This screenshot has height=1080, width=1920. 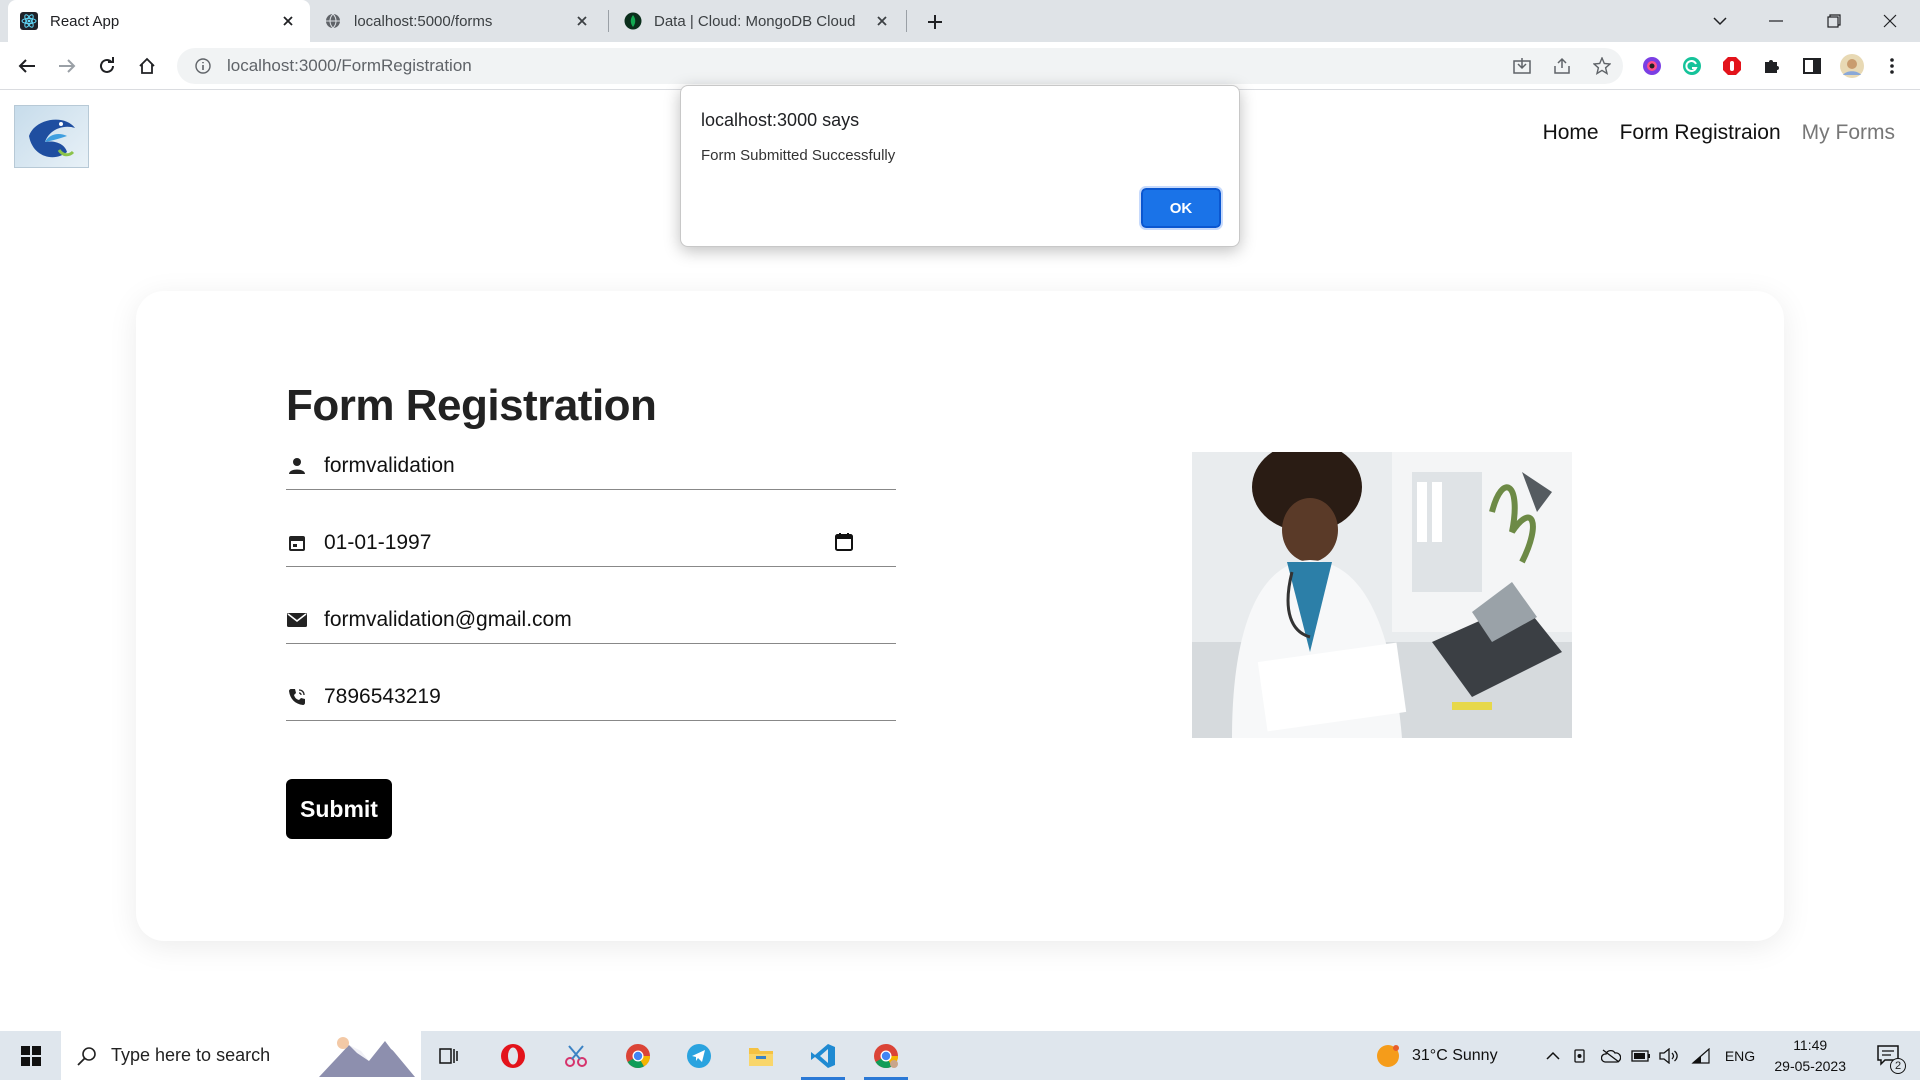 What do you see at coordinates (584, 542) in the screenshot?
I see `dob-input` at bounding box center [584, 542].